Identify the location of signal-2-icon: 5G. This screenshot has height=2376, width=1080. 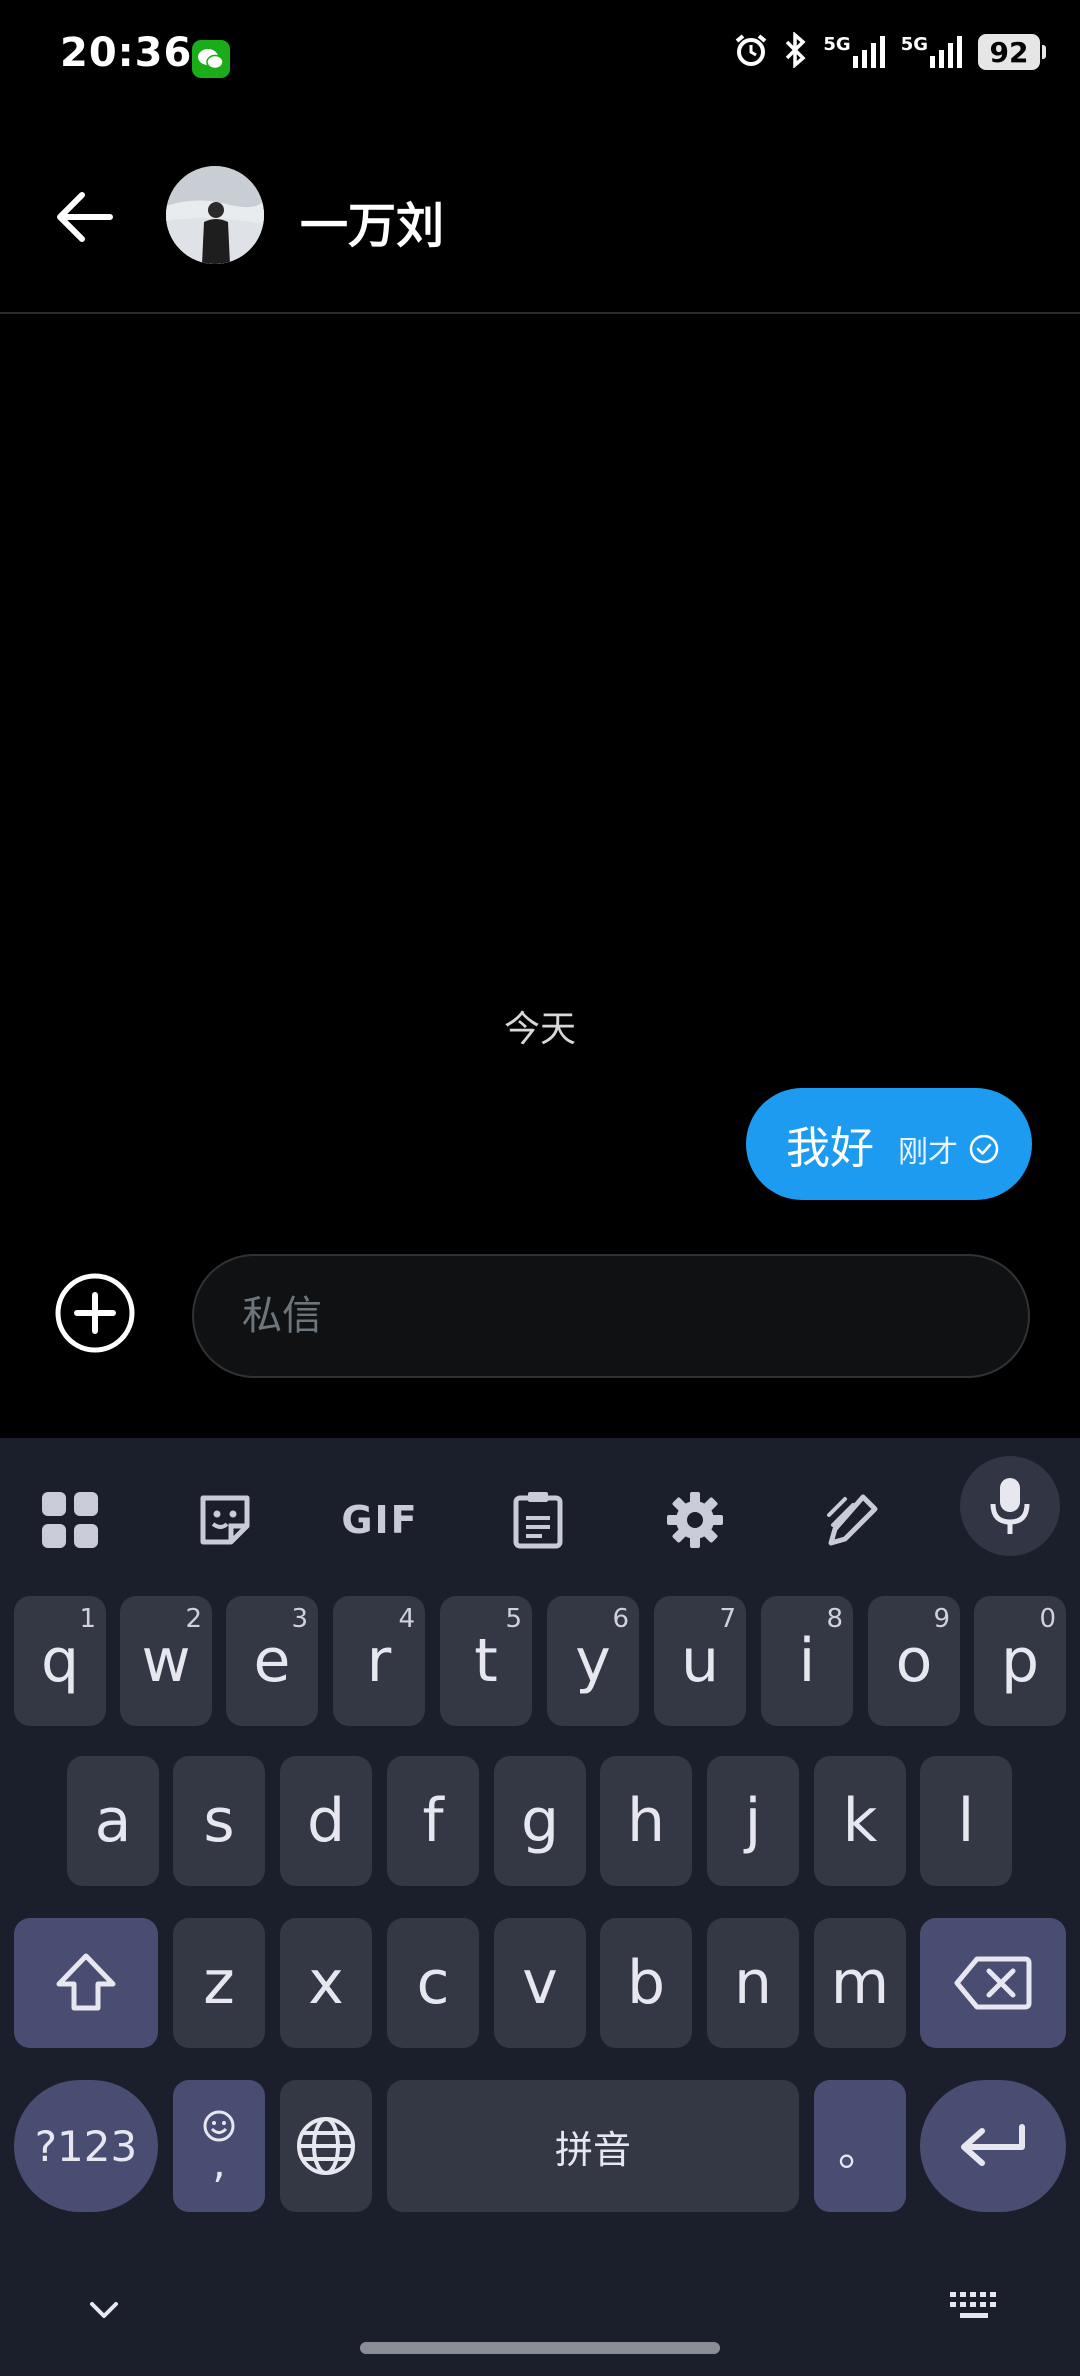
(932, 52).